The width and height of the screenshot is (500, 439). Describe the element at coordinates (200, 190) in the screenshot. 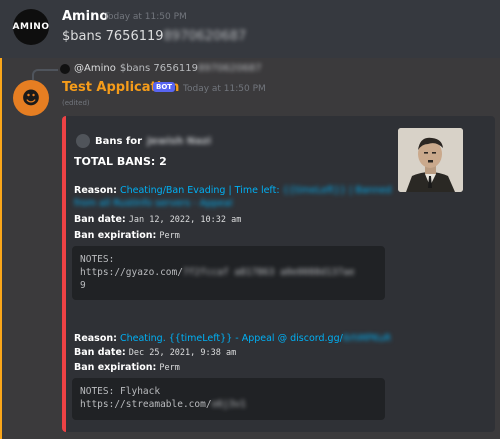

I see `reason-link: Cheating/Ban Evading | Time left:` at that location.